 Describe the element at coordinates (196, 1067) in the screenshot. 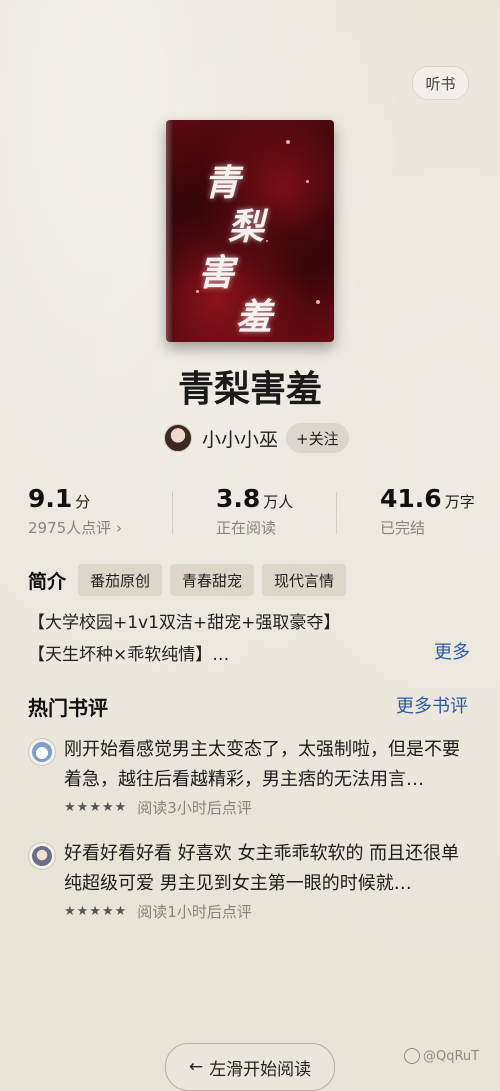

I see `arrow-left-icon: ←` at that location.